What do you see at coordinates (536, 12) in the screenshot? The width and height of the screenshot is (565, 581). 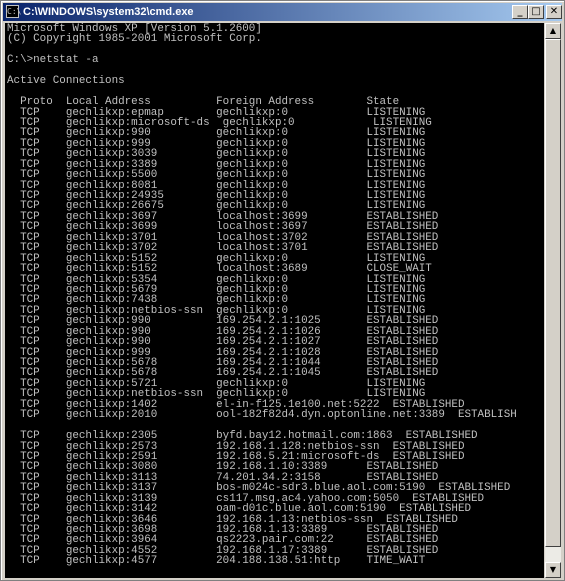 I see `maximize-button: □` at bounding box center [536, 12].